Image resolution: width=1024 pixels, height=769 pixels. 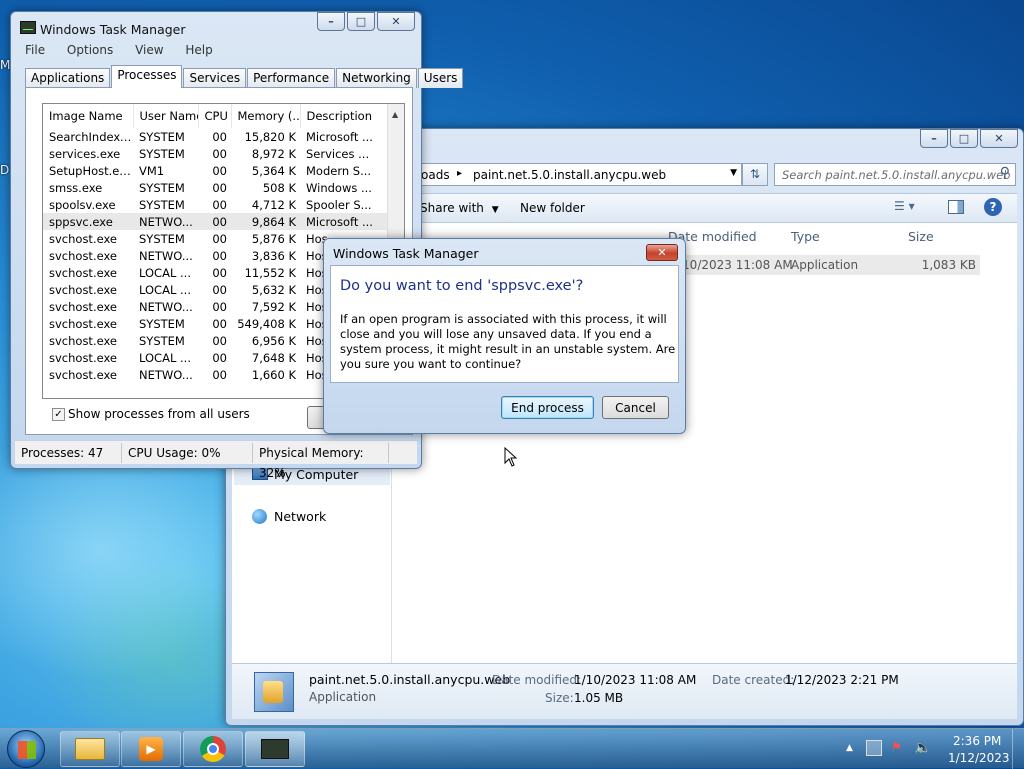 What do you see at coordinates (849, 748) in the screenshot?
I see `show-hidden-icons-icon: ▲` at bounding box center [849, 748].